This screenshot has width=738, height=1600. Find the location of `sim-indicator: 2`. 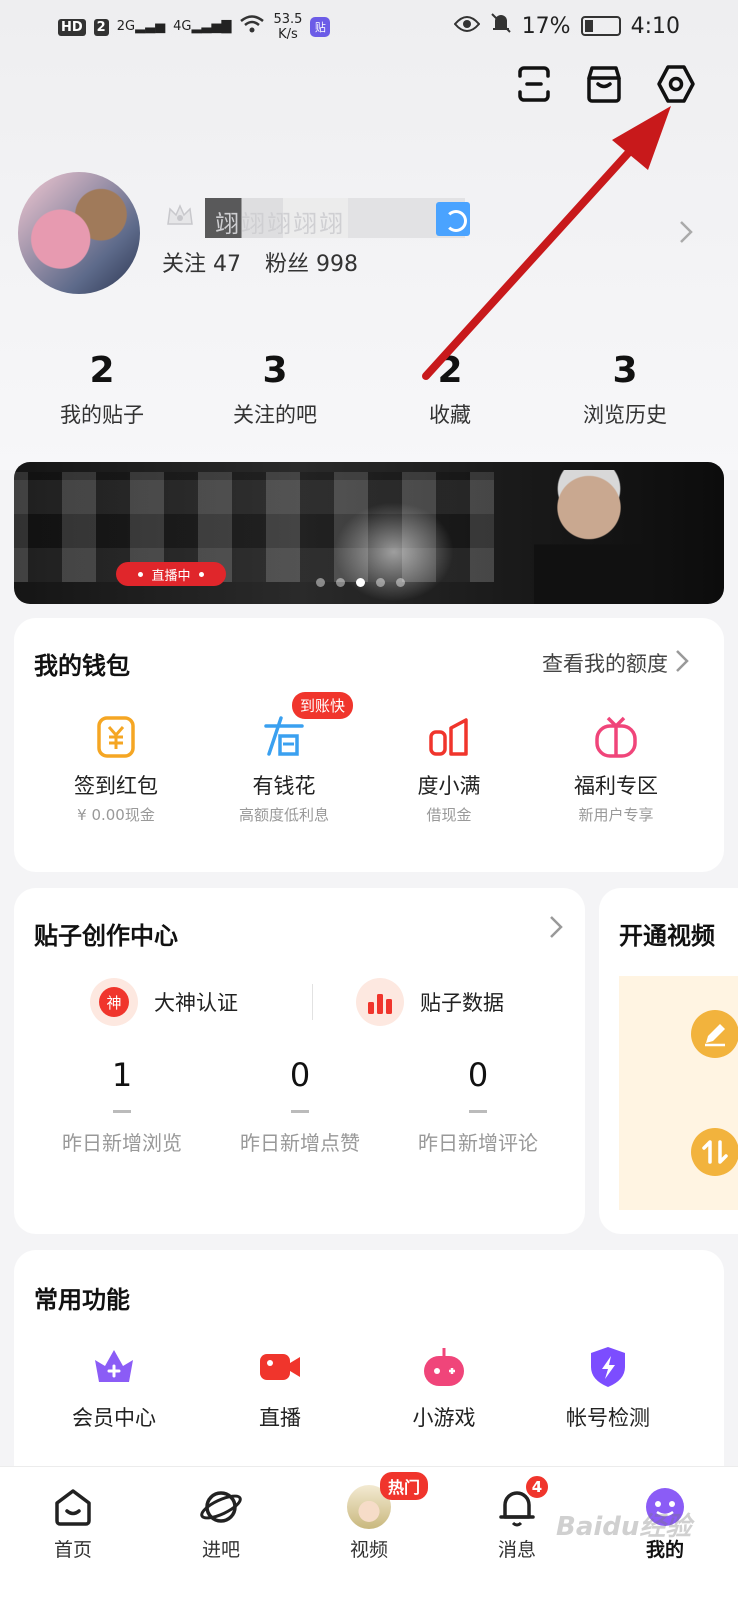

sim-indicator: 2 is located at coordinates (101, 27).